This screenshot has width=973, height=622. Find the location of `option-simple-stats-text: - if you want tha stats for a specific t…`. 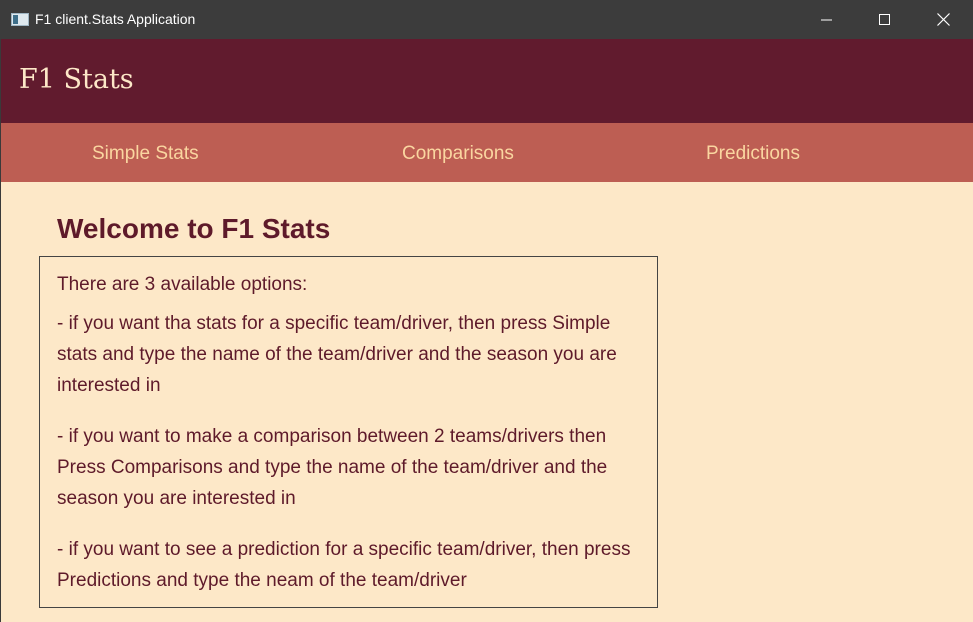

option-simple-stats-text: - if you want tha stats for a specific t… is located at coordinates (337, 354).